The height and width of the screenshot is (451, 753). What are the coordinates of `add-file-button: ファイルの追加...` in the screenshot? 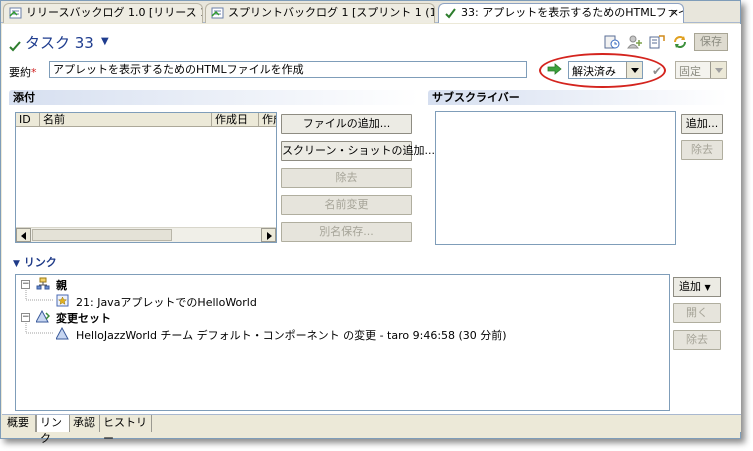 It's located at (346, 124).